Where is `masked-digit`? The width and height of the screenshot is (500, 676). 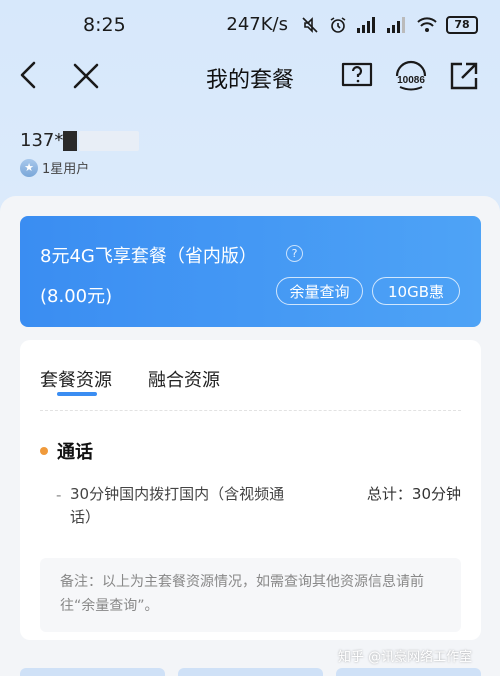
masked-digit is located at coordinates (70, 140).